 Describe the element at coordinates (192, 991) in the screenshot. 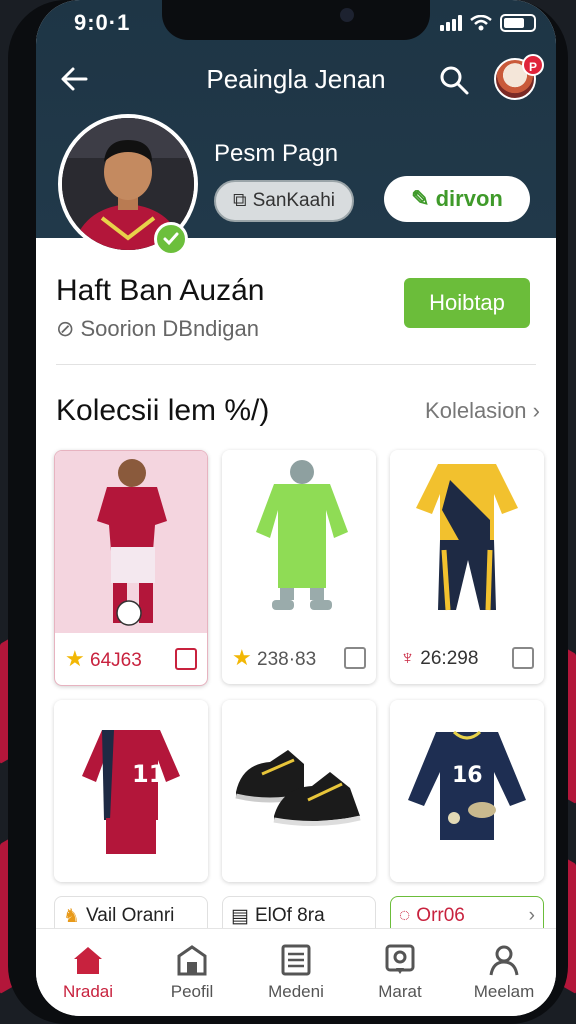

I see `nav-label: Peofil` at that location.